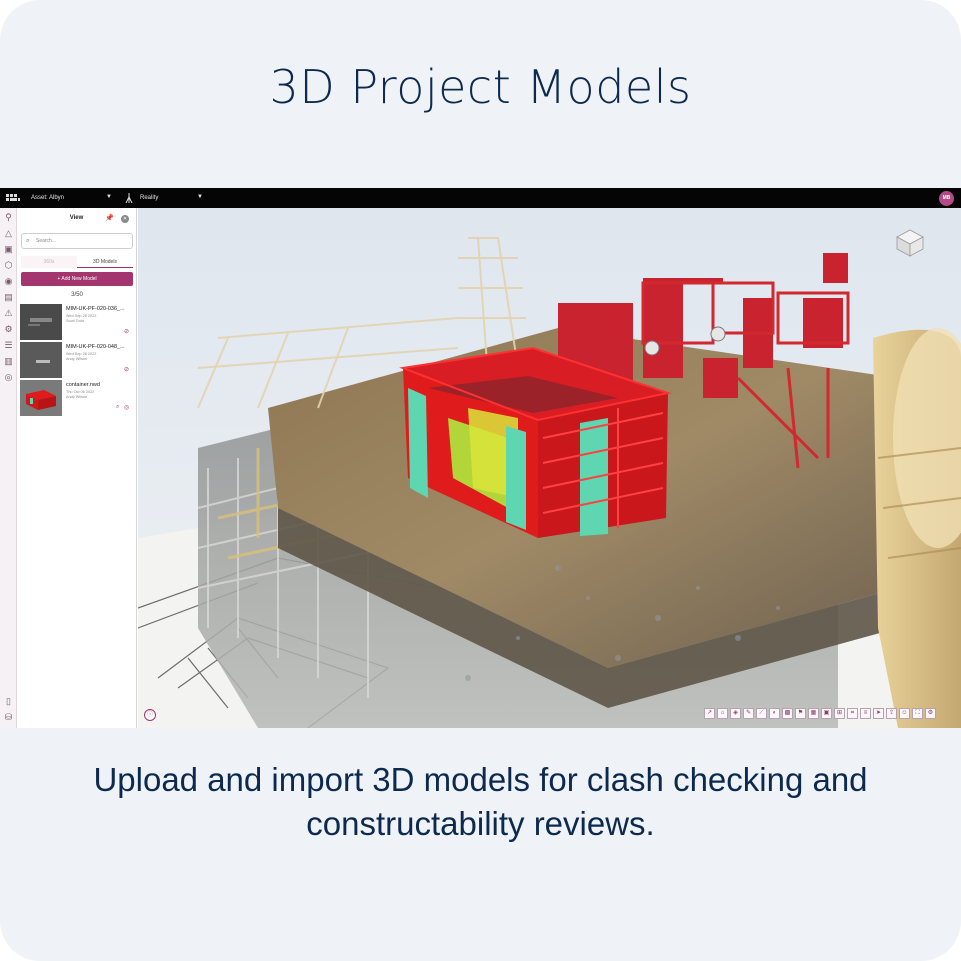 The image size is (961, 961). What do you see at coordinates (8, 468) in the screenshot?
I see `left-tool-rail: ⚲ △ ▣ ⬡ ◉ ▤ ⚠ ⚙ ☰ ▥ ◎ ▯ ⛁` at bounding box center [8, 468].